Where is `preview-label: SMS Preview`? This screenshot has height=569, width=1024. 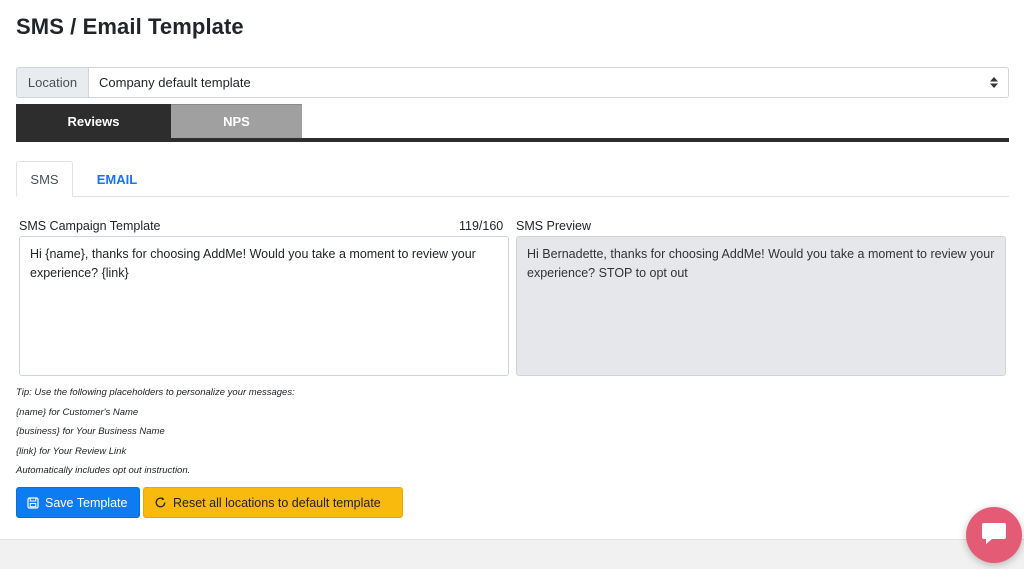
preview-label: SMS Preview is located at coordinates (554, 226).